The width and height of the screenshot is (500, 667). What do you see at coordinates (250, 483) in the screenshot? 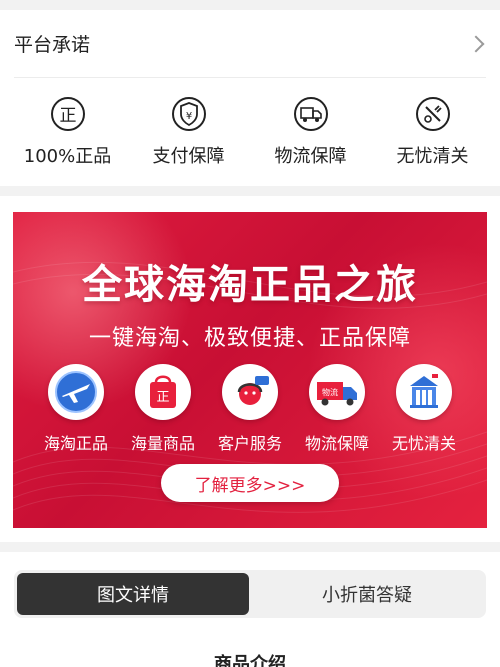
I see `learn-more-button: 了解更多>>>` at bounding box center [250, 483].